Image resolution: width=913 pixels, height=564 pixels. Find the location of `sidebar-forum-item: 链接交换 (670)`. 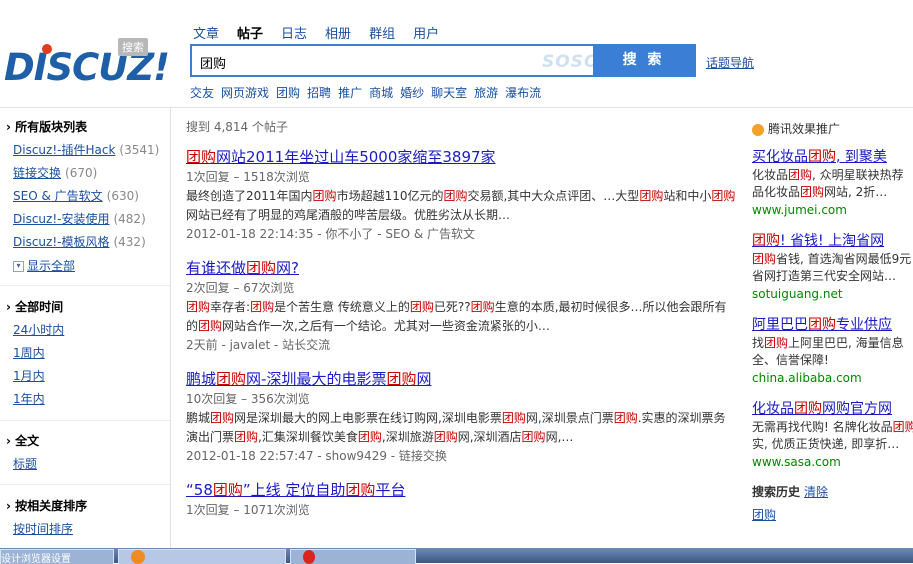

sidebar-forum-item: 链接交换 (670) is located at coordinates (55, 172).